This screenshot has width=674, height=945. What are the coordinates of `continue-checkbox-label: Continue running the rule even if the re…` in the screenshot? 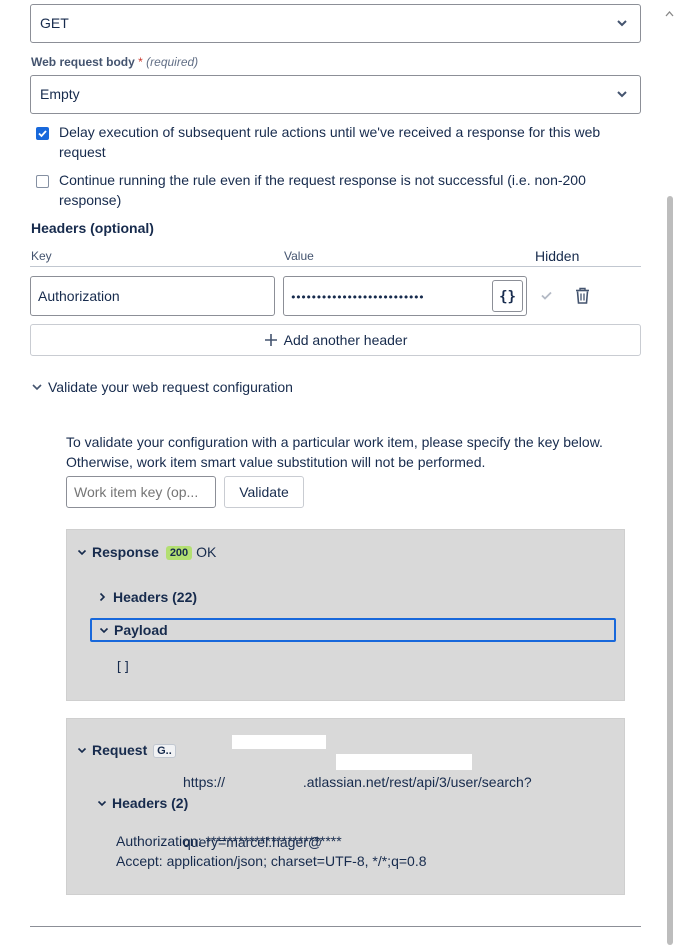 It's located at (322, 190).